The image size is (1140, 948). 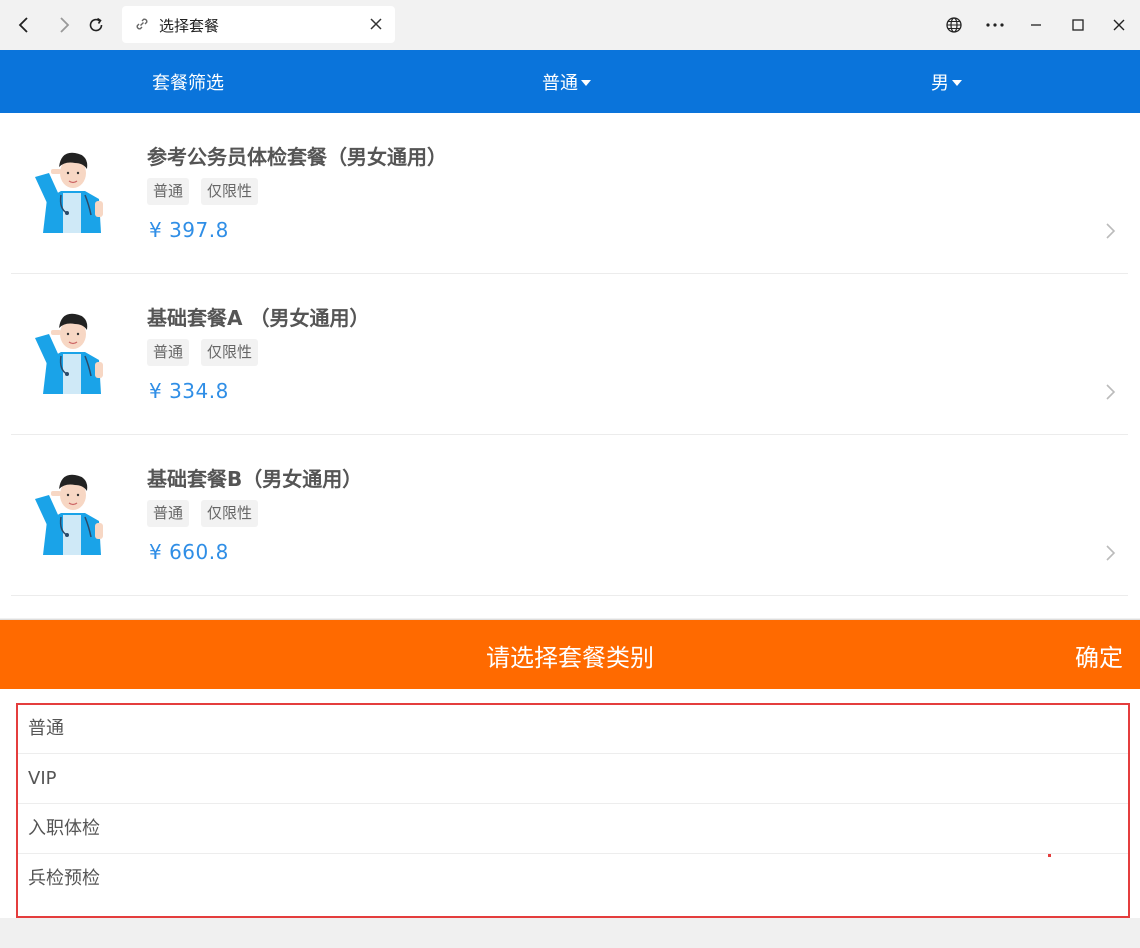 I want to click on close-tab-icon, so click(x=376, y=24).